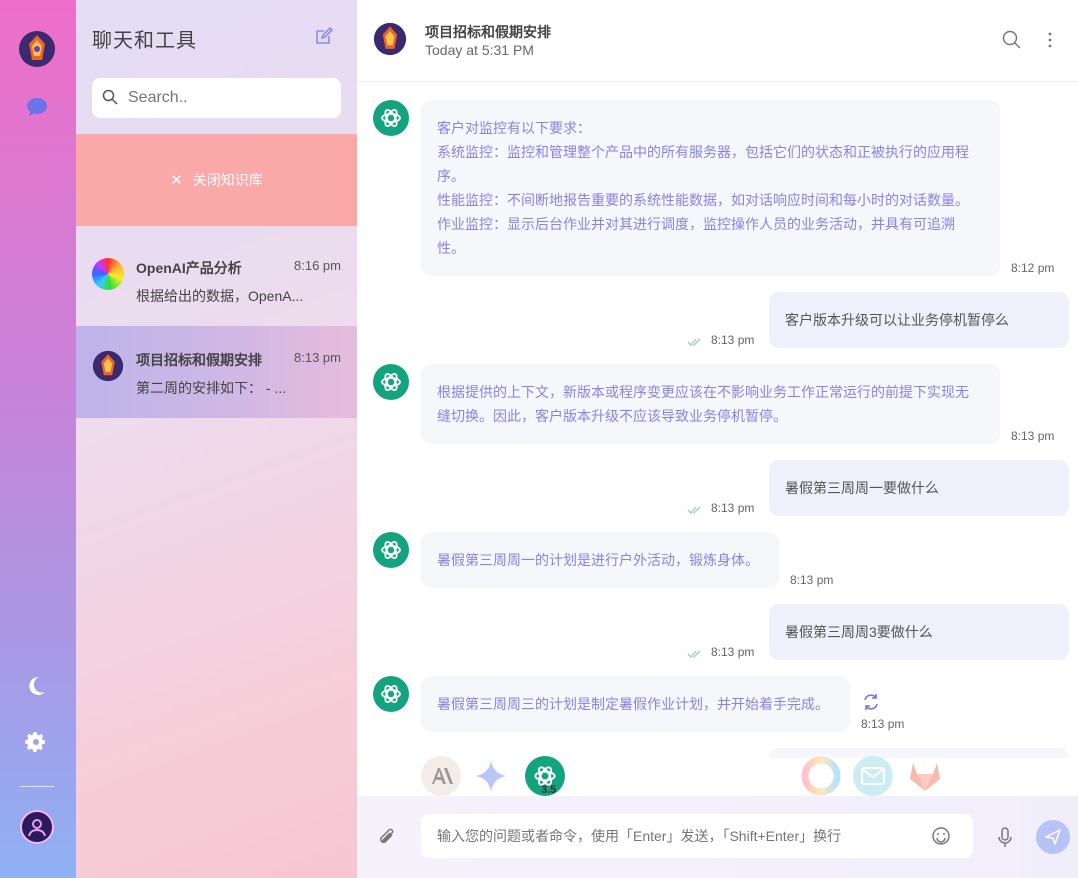  I want to click on close-knowledge-base-button: ✕ 关闭知识库, so click(216, 180).